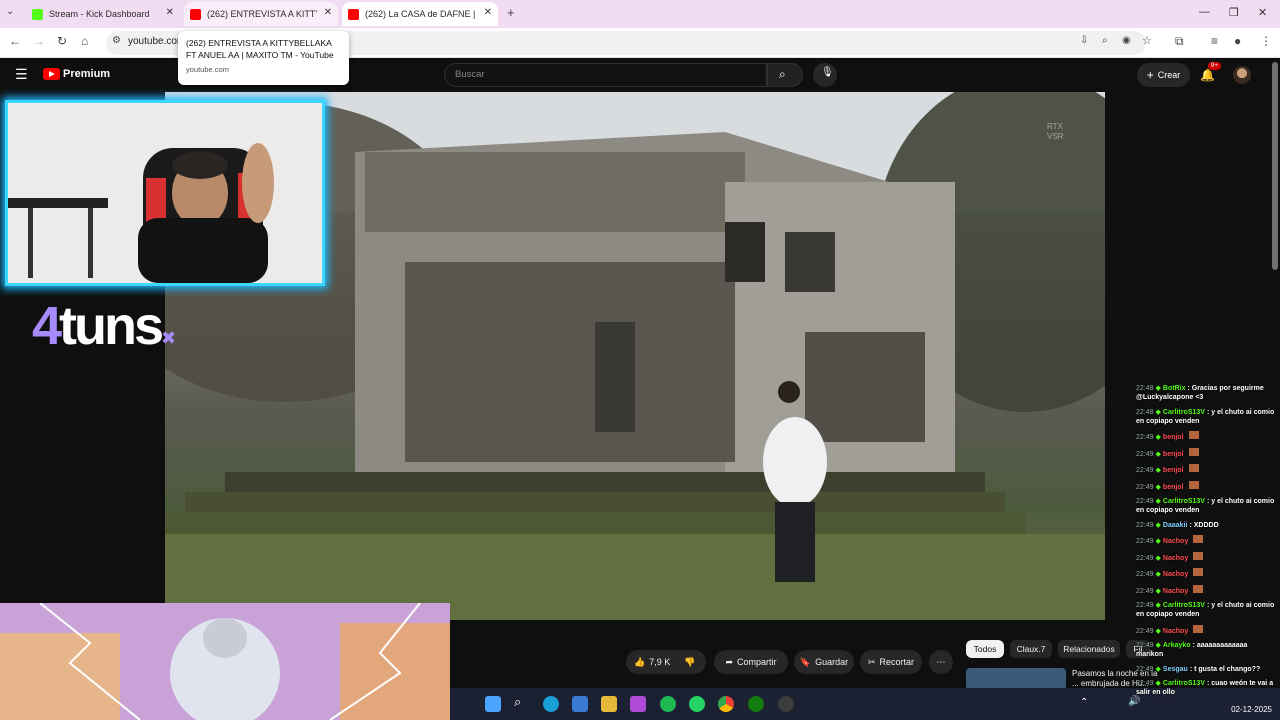 The width and height of the screenshot is (1280, 720). What do you see at coordinates (1016, 679) in the screenshot?
I see `next-video-thumbnail` at bounding box center [1016, 679].